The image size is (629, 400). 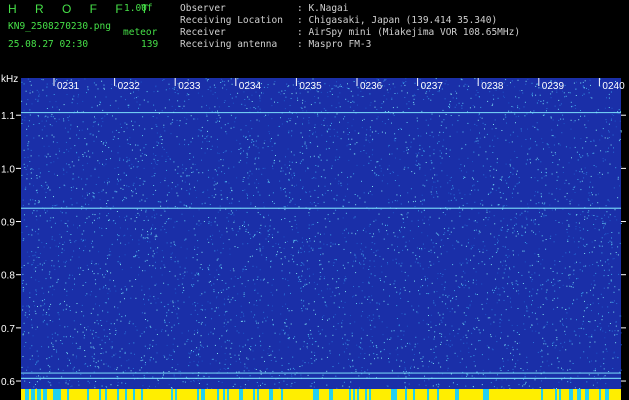 What do you see at coordinates (229, 44) in the screenshot?
I see `antenna-label: Receiving antenna` at bounding box center [229, 44].